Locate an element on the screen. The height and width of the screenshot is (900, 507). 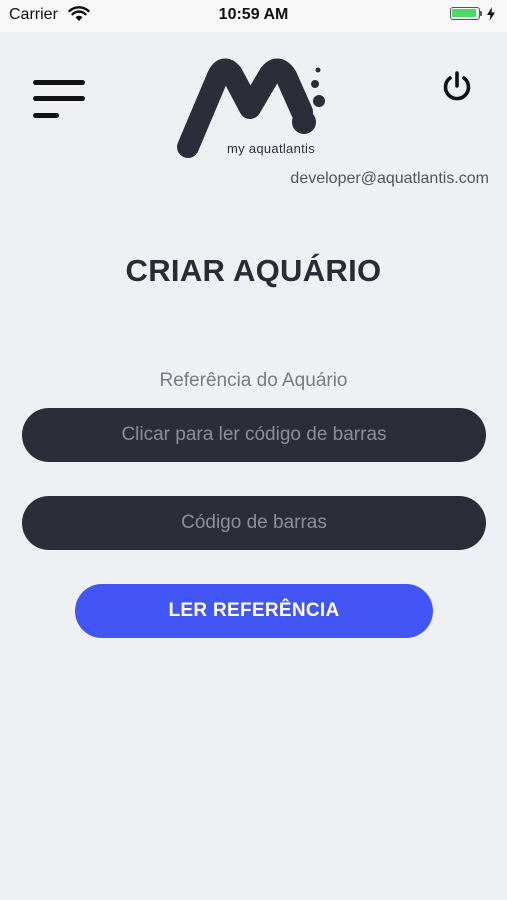
barcode-input is located at coordinates (254, 523).